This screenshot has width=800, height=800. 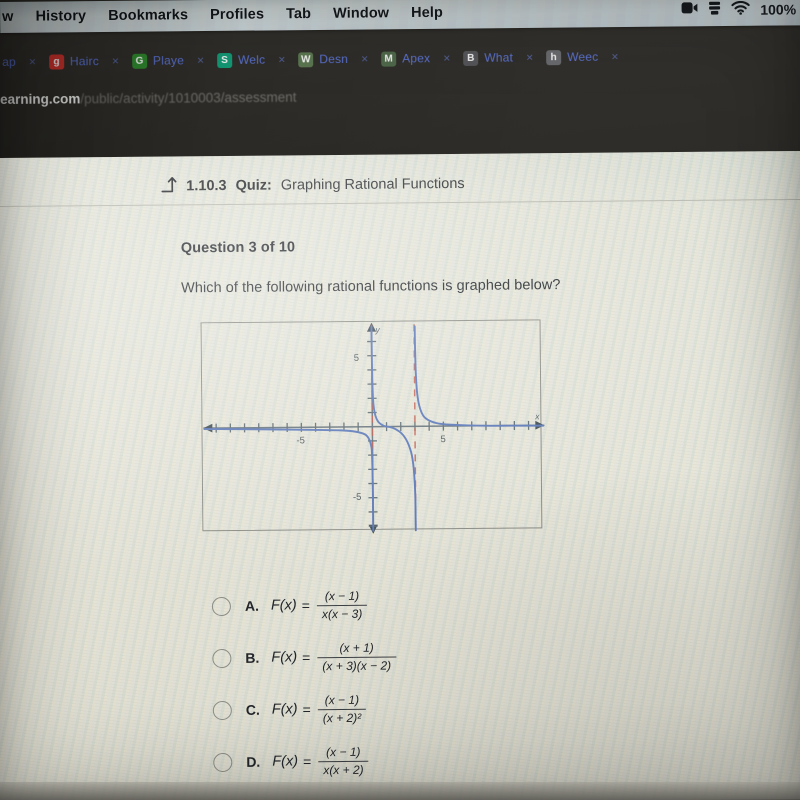 I want to click on menubar-item-history: History, so click(x=60, y=16).